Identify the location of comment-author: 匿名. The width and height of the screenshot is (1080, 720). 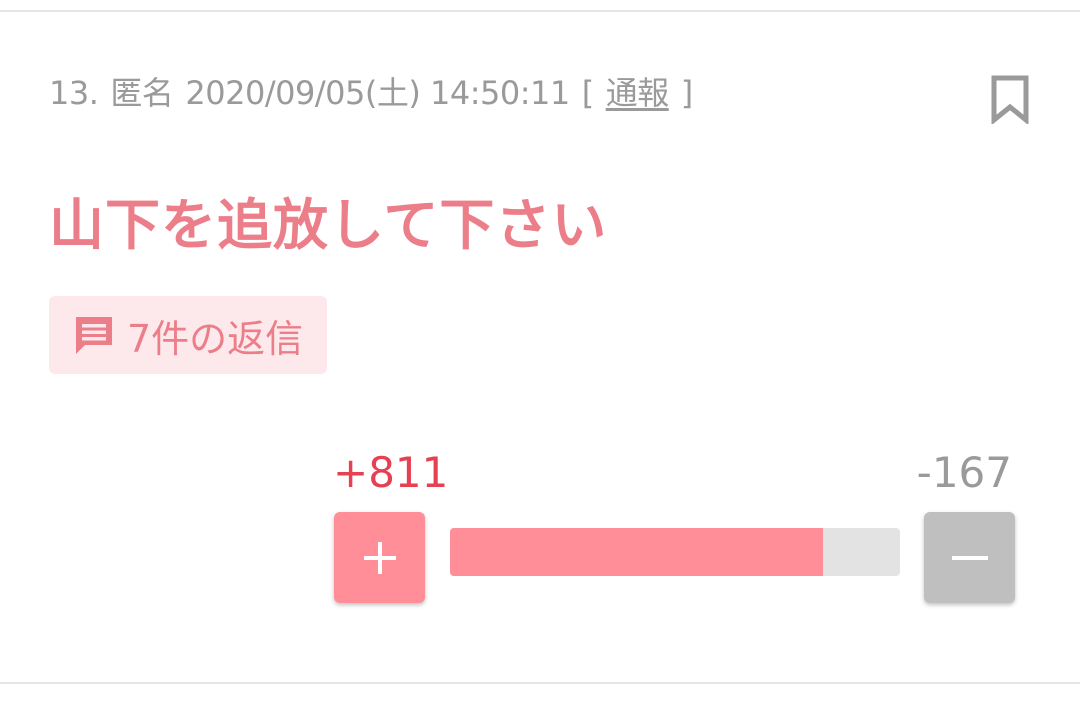
(142, 93).